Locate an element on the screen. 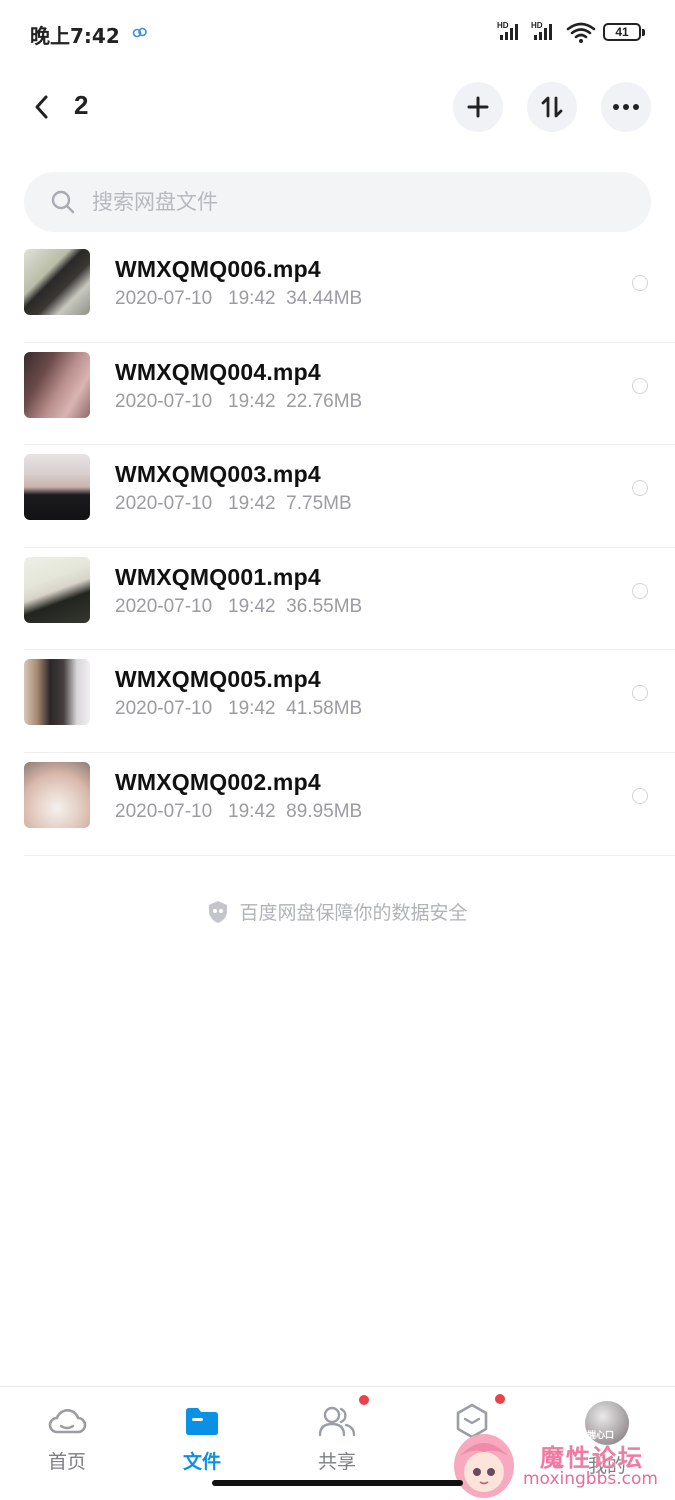 The height and width of the screenshot is (1500, 675). watermark-title: 魔性论坛 is located at coordinates (592, 1458).